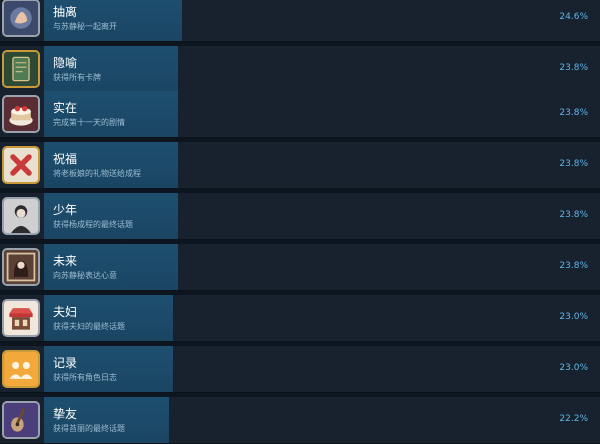 The height and width of the screenshot is (444, 600). Describe the element at coordinates (65, 108) in the screenshot. I see `achievement-title: 实在` at that location.